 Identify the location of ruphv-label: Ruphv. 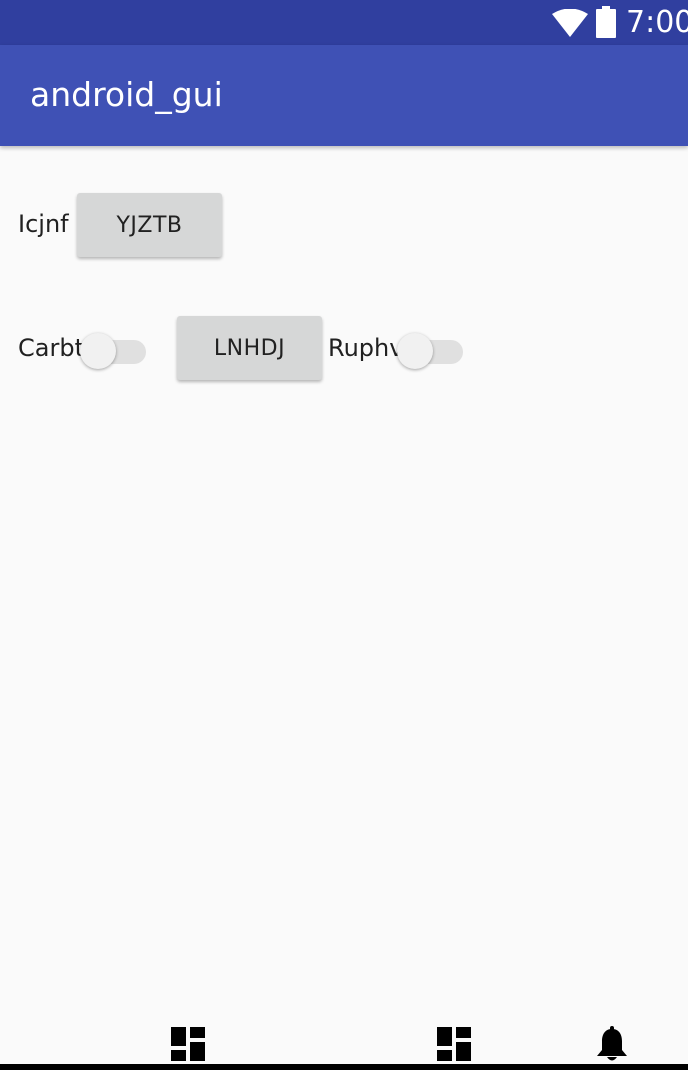
(366, 348).